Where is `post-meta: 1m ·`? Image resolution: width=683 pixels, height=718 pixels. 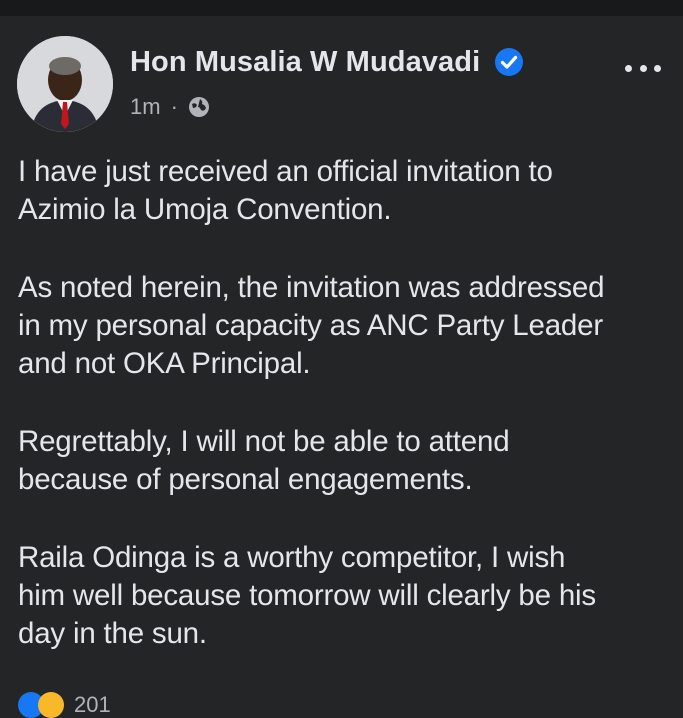 post-meta: 1m · is located at coordinates (170, 107).